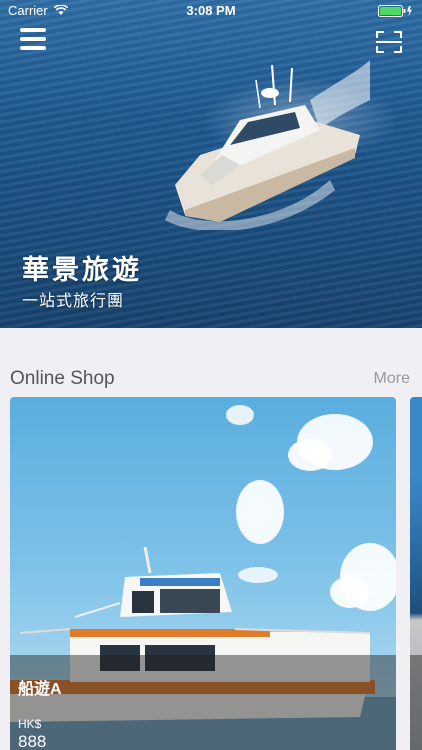 This screenshot has width=422, height=750. Describe the element at coordinates (416, 573) in the screenshot. I see `next-product-card-peek` at that location.